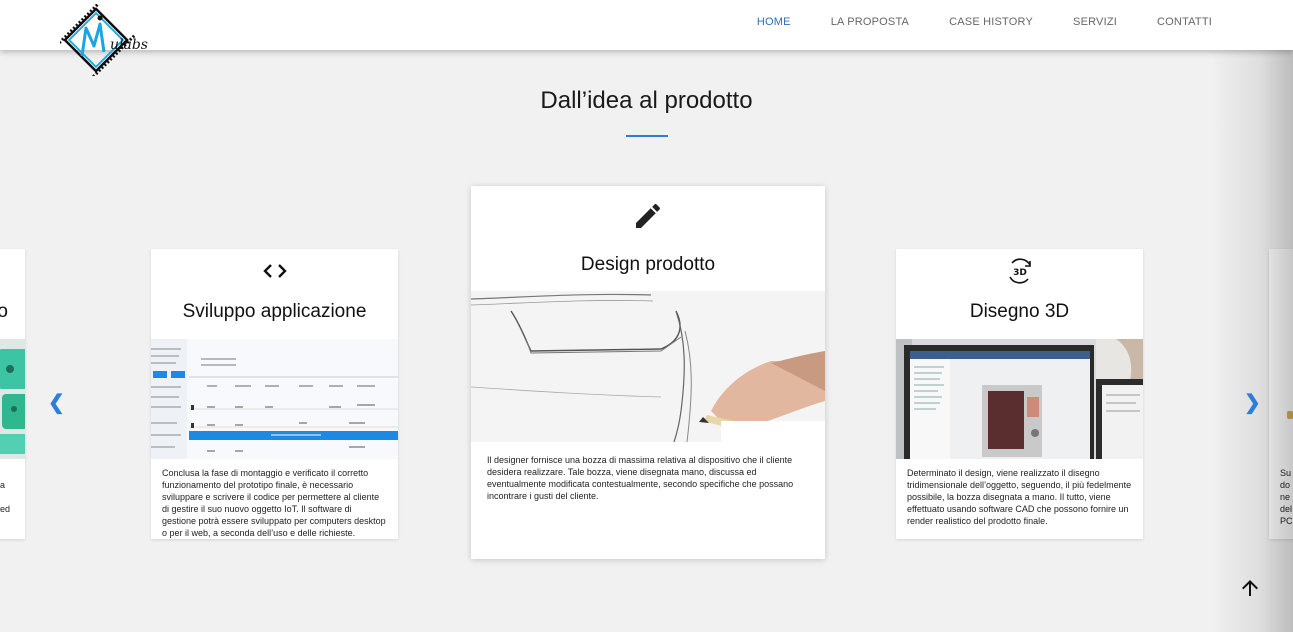 Image resolution: width=1293 pixels, height=632 pixels. I want to click on mulabs-logo: ulabs, so click(104, 40).